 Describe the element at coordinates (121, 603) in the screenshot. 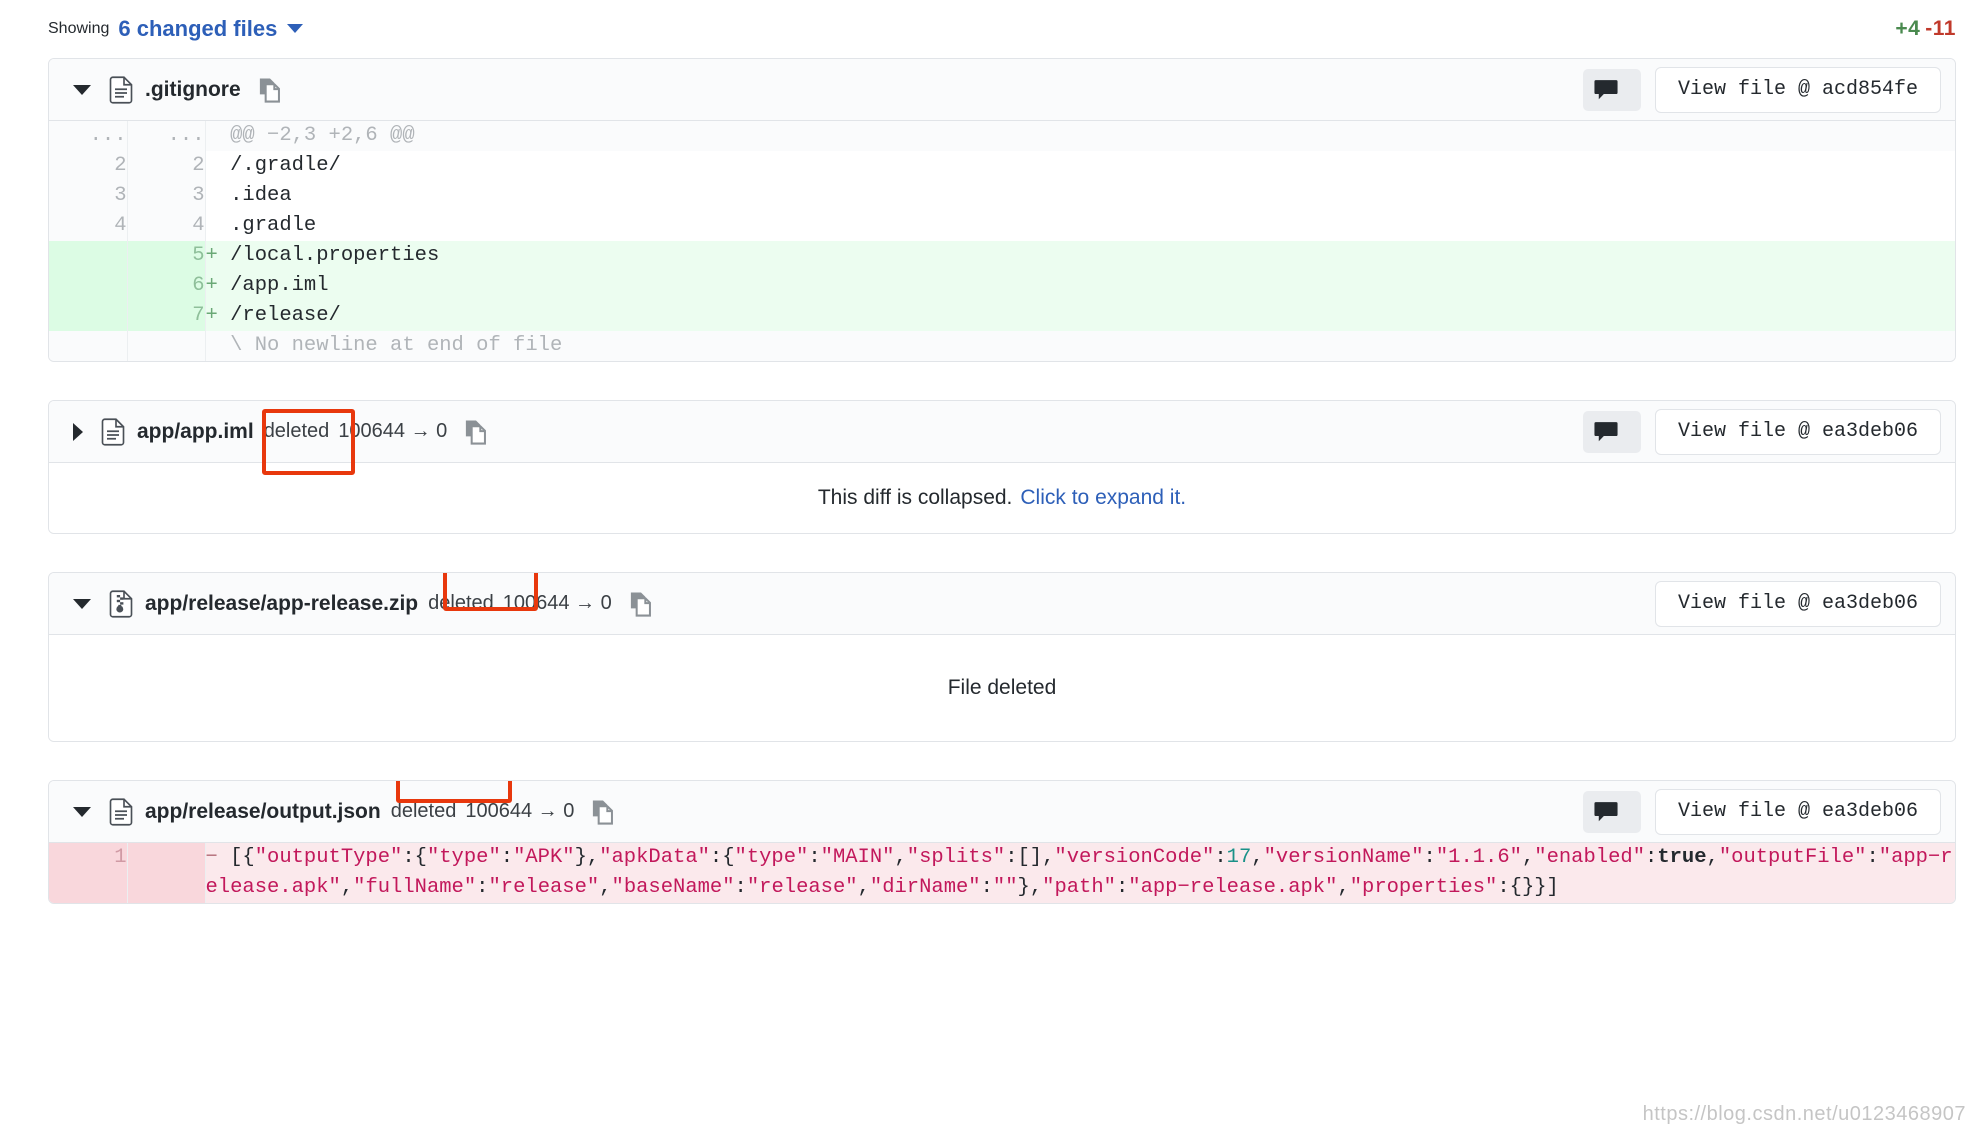

I see `binary-file-icon` at that location.